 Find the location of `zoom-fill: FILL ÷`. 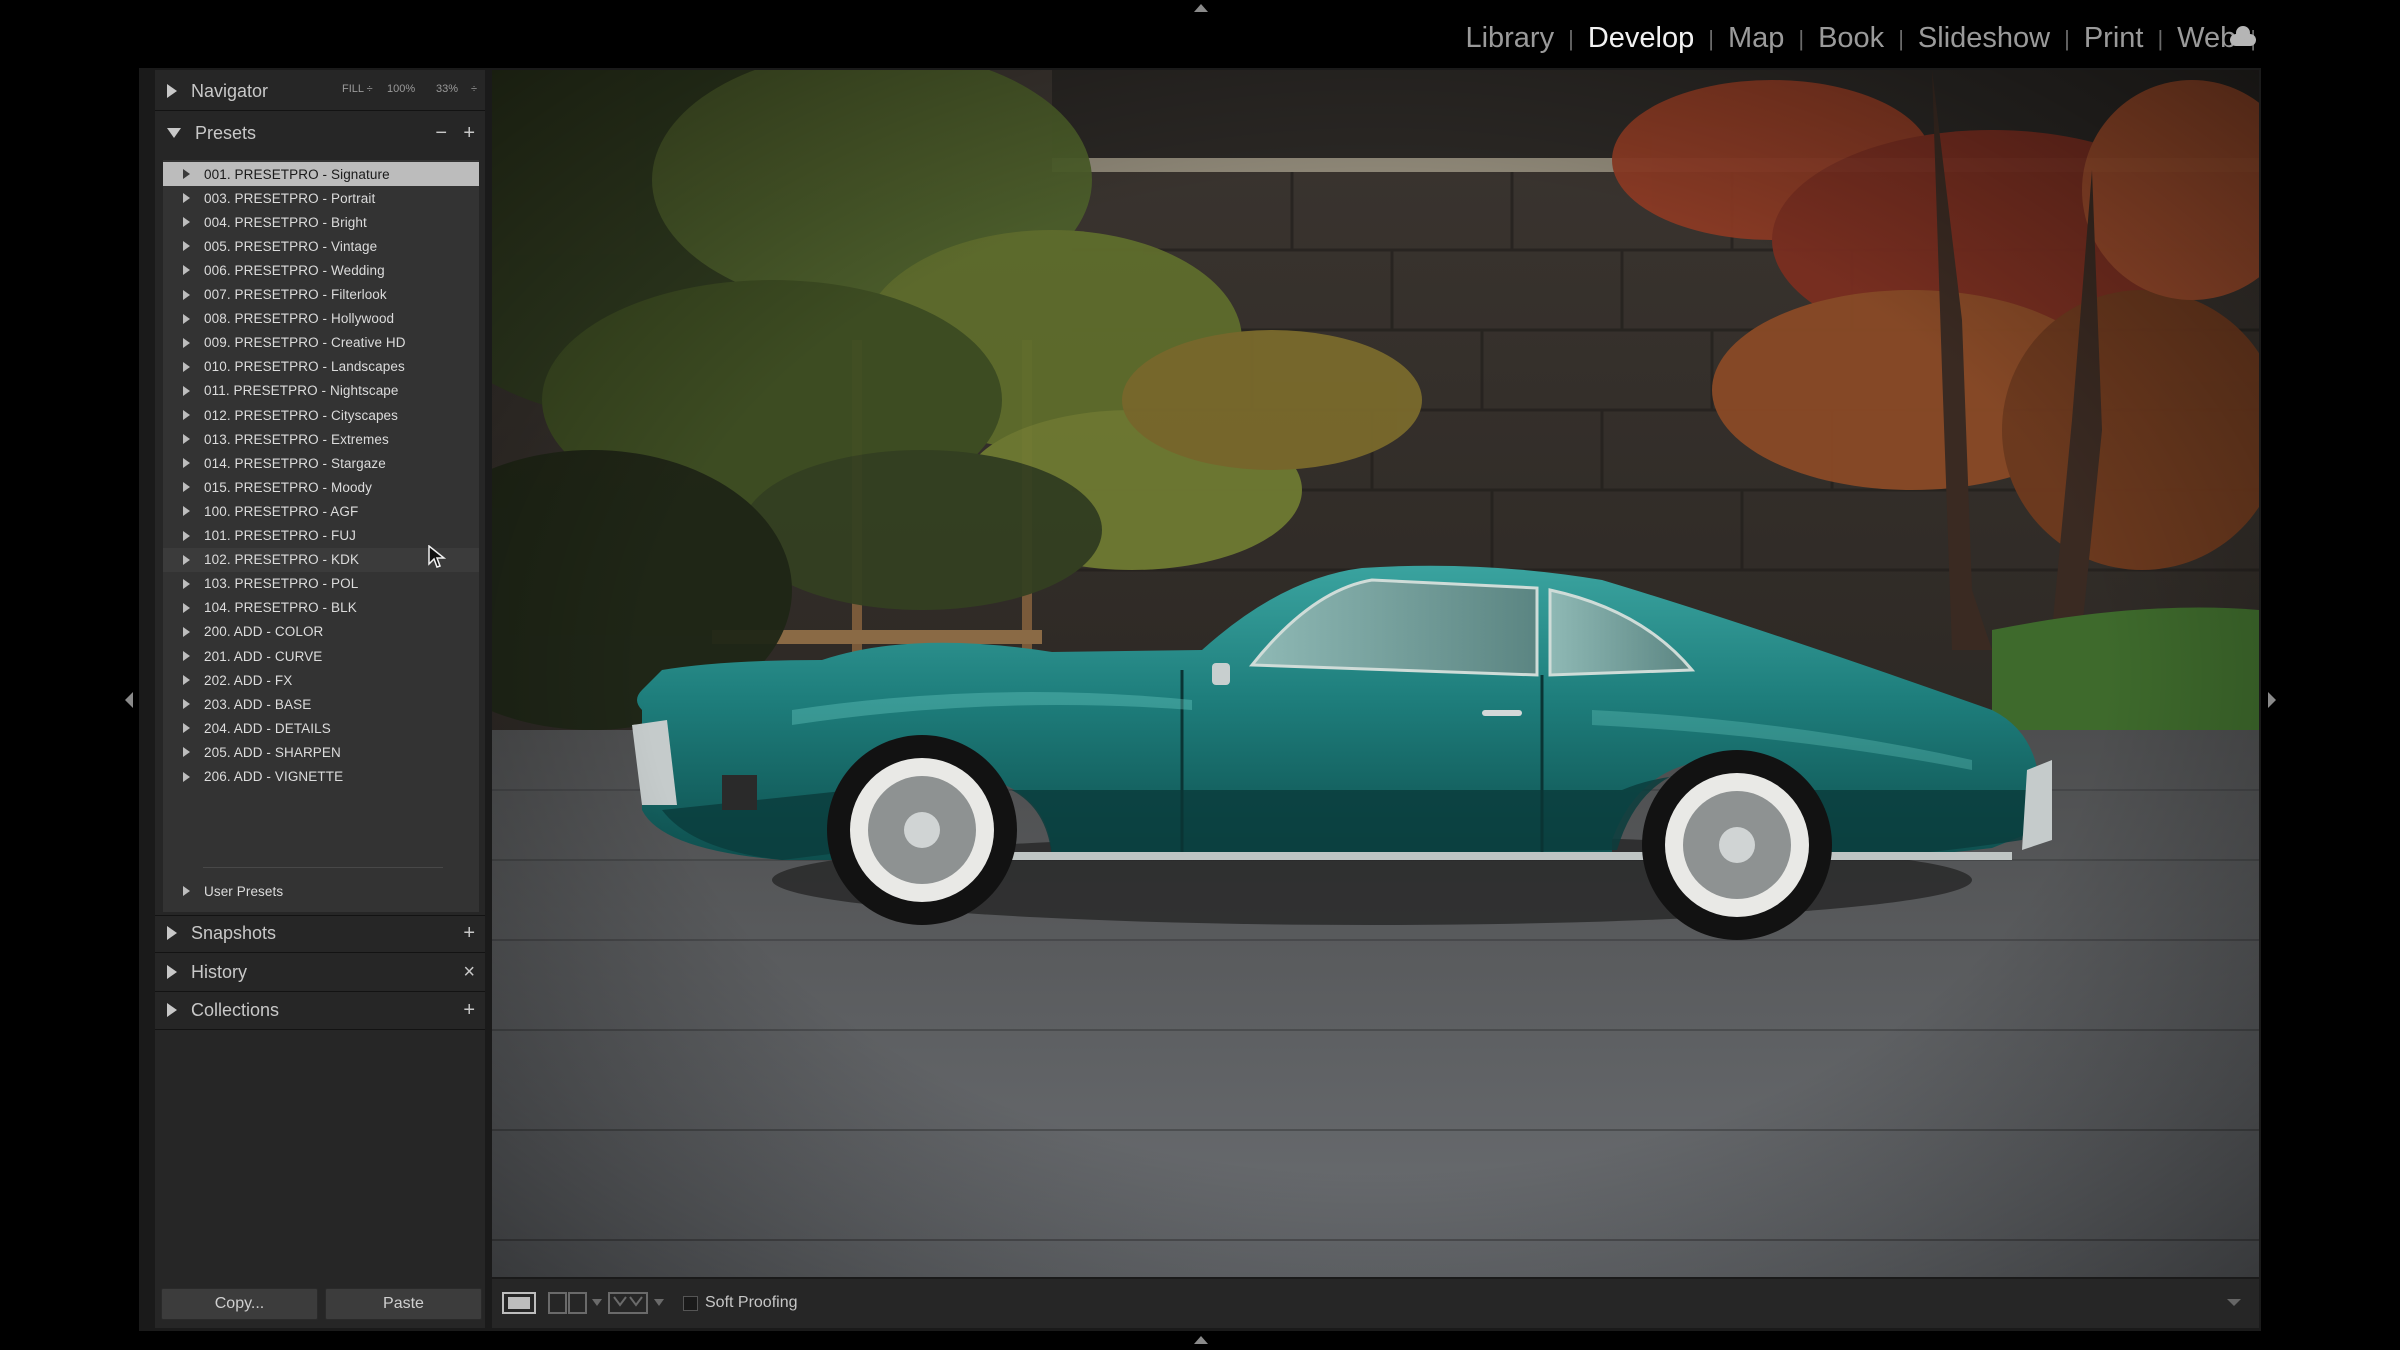

zoom-fill: FILL ÷ is located at coordinates (357, 89).